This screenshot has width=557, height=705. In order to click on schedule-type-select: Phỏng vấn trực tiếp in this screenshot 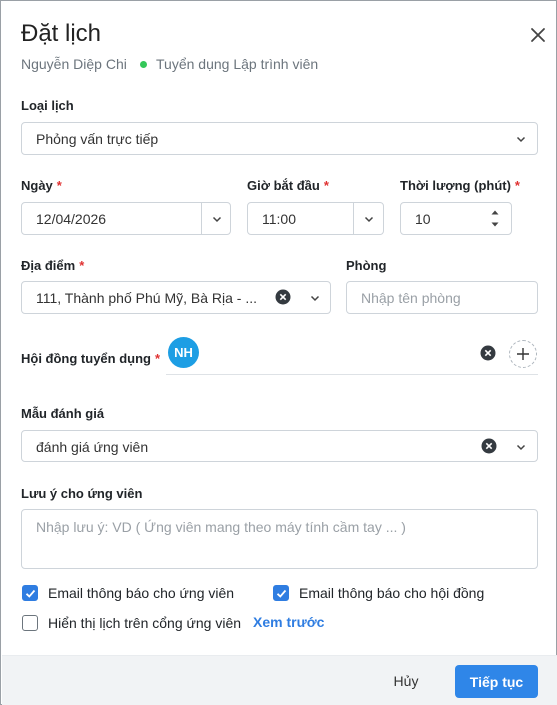, I will do `click(279, 138)`.